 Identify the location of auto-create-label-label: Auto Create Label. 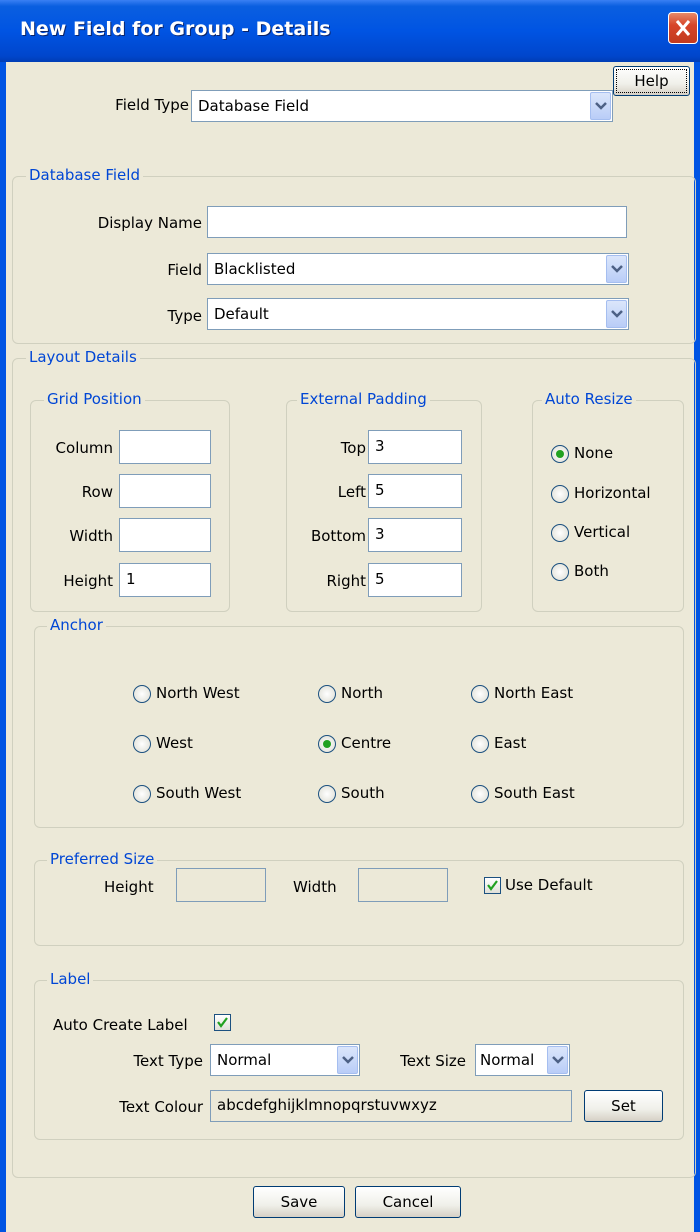
(120, 1025).